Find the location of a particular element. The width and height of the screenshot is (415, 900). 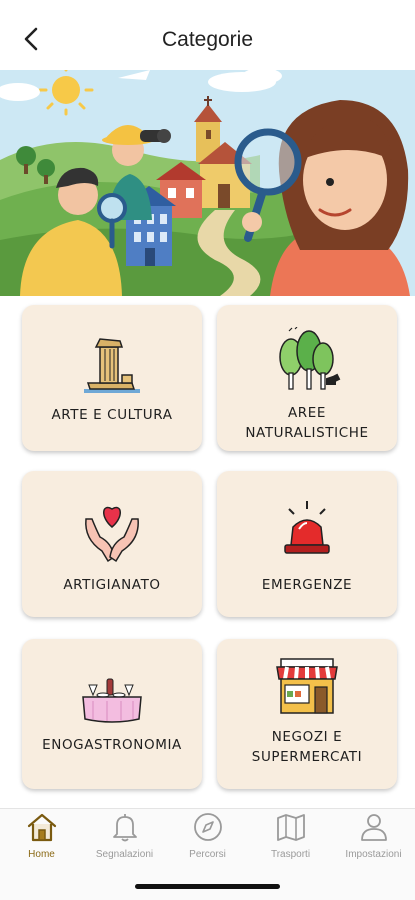

category-label: ENOGASTRONOMIA is located at coordinates (112, 745).